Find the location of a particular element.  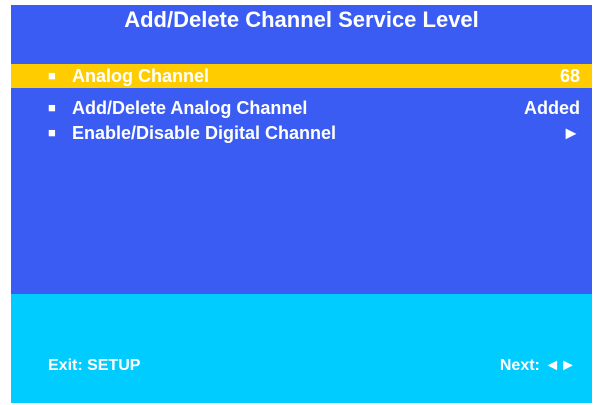

menu-item-analog-channel: ■ Analog Channel 68 is located at coordinates (301, 76).